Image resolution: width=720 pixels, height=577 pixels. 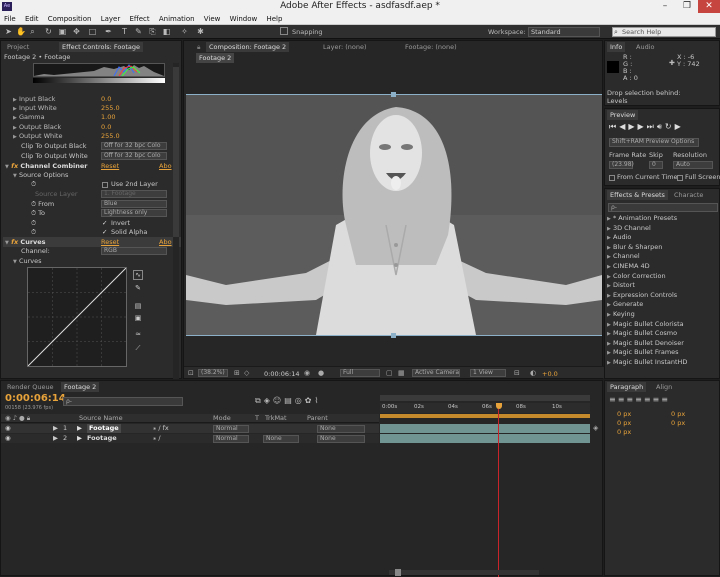 I want to click on show-channel-icon: ●, so click(x=321, y=373).